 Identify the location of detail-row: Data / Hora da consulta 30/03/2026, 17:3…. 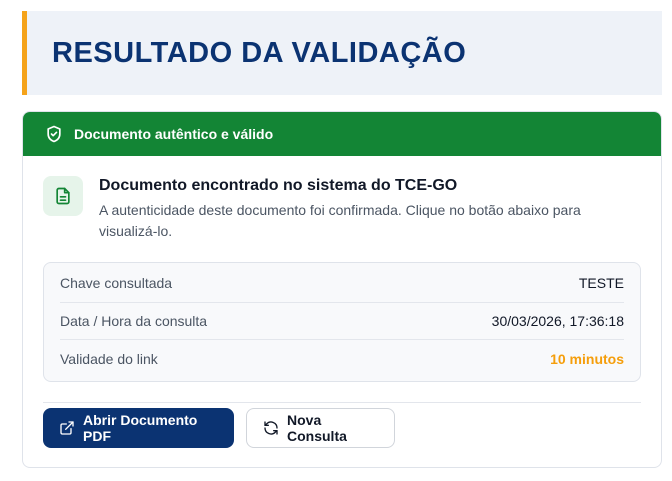
(342, 321).